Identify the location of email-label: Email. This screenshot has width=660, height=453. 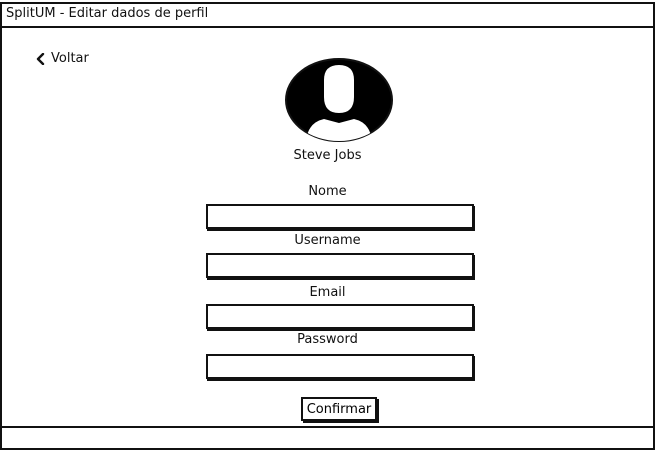
(327, 292).